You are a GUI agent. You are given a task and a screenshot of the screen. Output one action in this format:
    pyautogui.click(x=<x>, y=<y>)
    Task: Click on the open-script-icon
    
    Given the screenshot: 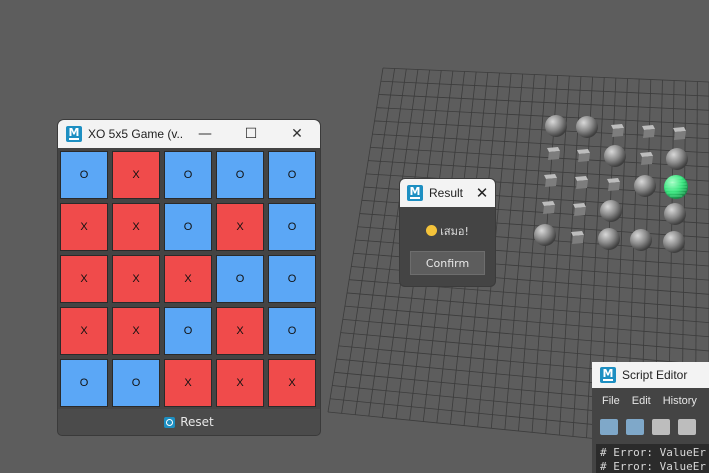 What is the action you would take?
    pyautogui.click(x=609, y=427)
    